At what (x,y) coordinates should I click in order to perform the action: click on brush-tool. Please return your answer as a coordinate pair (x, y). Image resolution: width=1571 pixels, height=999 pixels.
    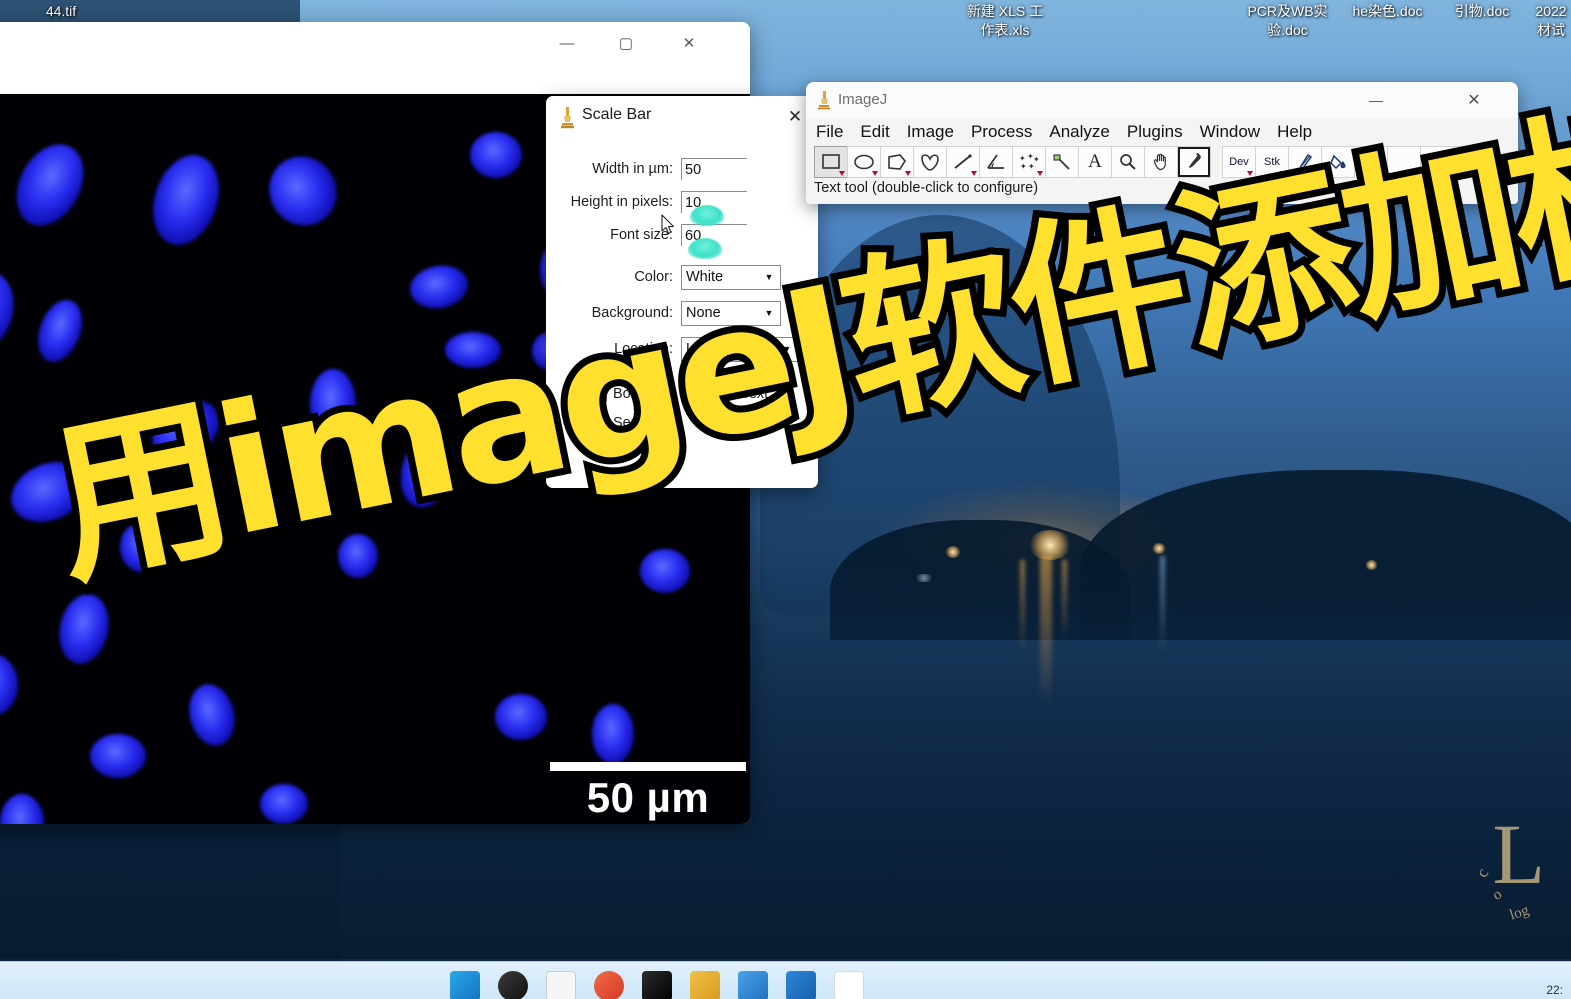
    Looking at the image, I should click on (1305, 162).